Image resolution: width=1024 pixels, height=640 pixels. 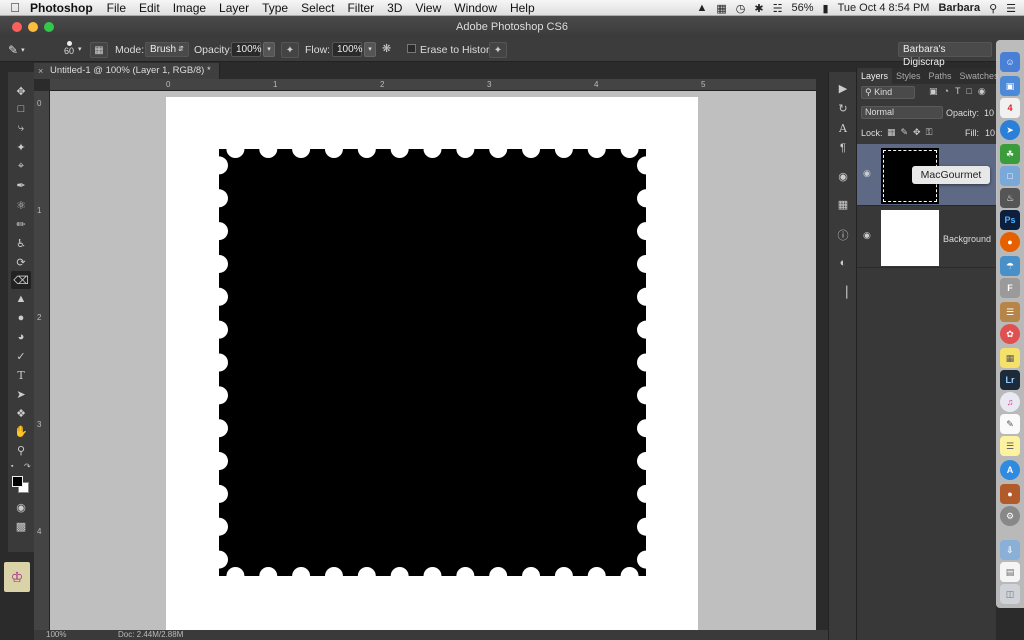 I want to click on safari-dock-icon: ➤, so click(x=1010, y=130).